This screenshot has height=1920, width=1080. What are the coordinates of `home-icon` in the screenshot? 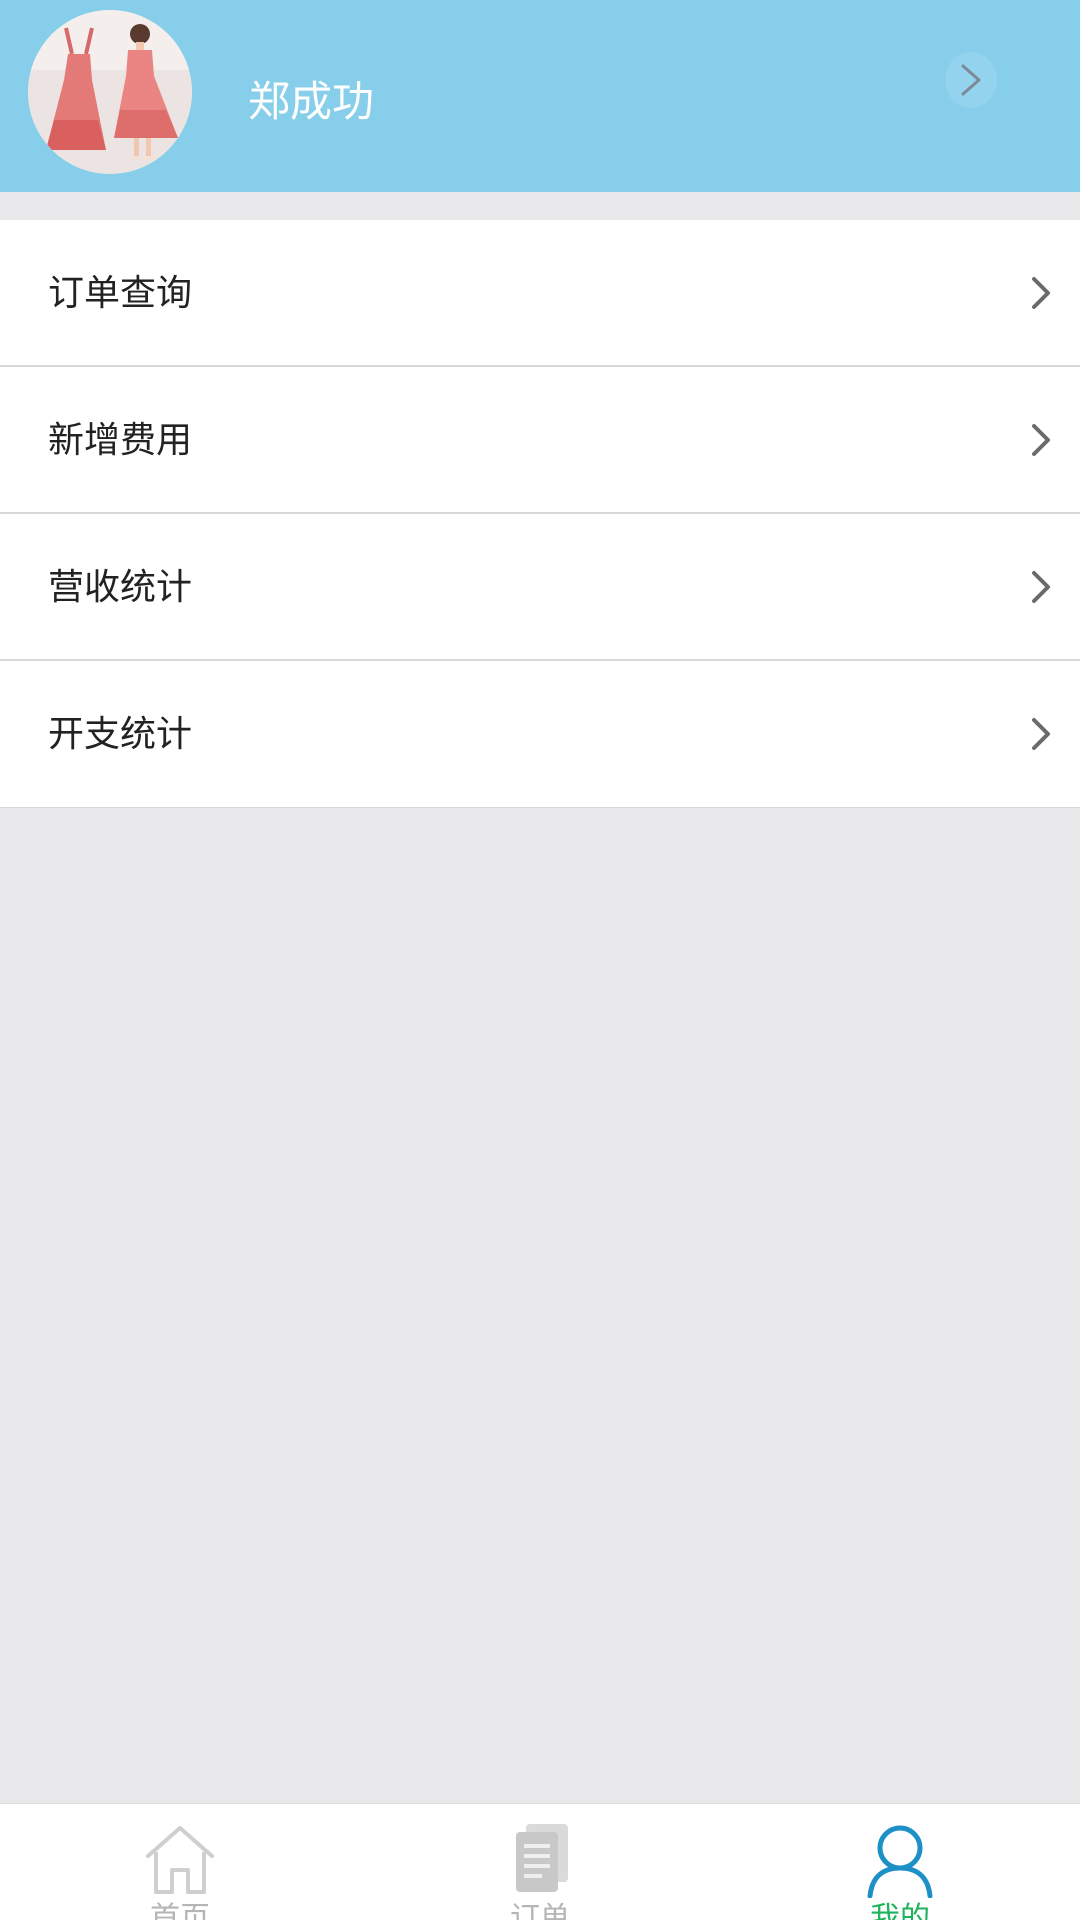 It's located at (180, 1858).